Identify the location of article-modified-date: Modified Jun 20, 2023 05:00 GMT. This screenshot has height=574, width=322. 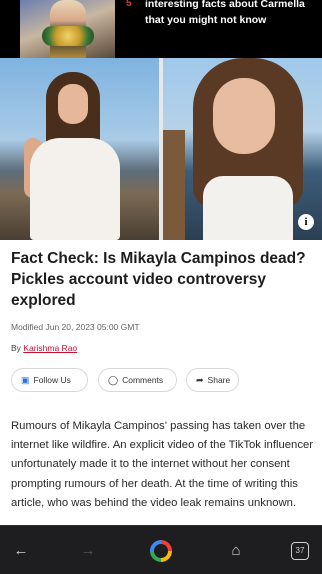
(75, 327).